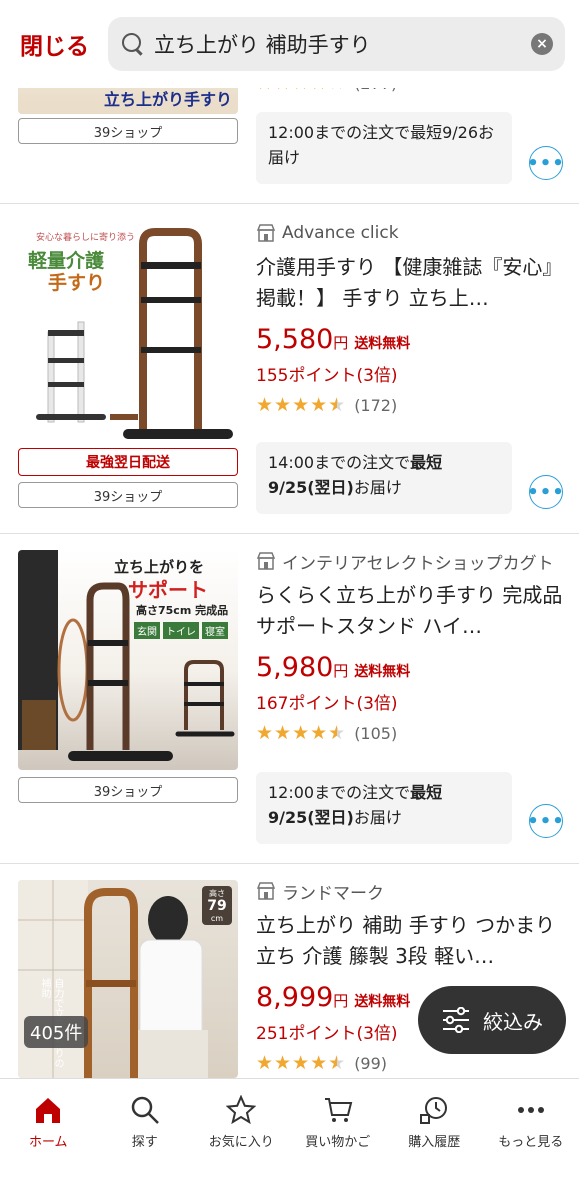 The width and height of the screenshot is (579, 1200). I want to click on shop-name: インテリアセレクトショップカグト, so click(412, 561).